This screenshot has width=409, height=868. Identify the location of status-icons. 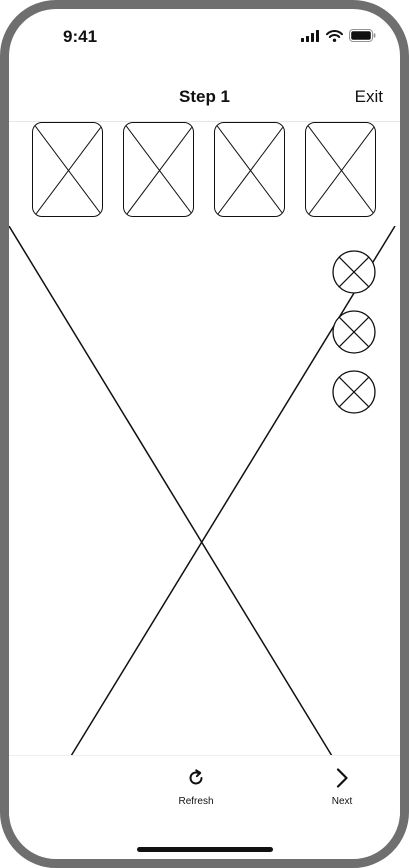
(338, 35).